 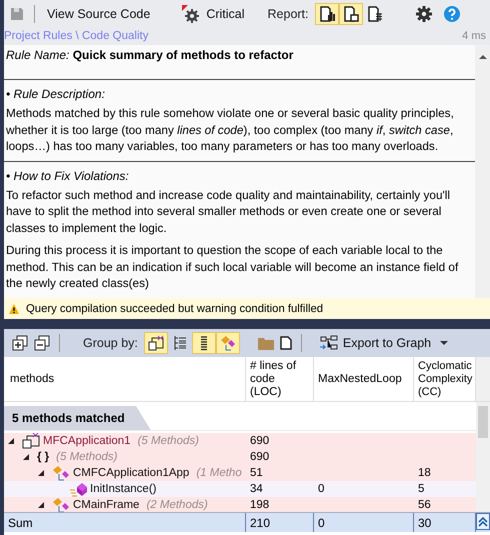 What do you see at coordinates (421, 489) in the screenshot?
I see `table-cell-text: 5` at bounding box center [421, 489].